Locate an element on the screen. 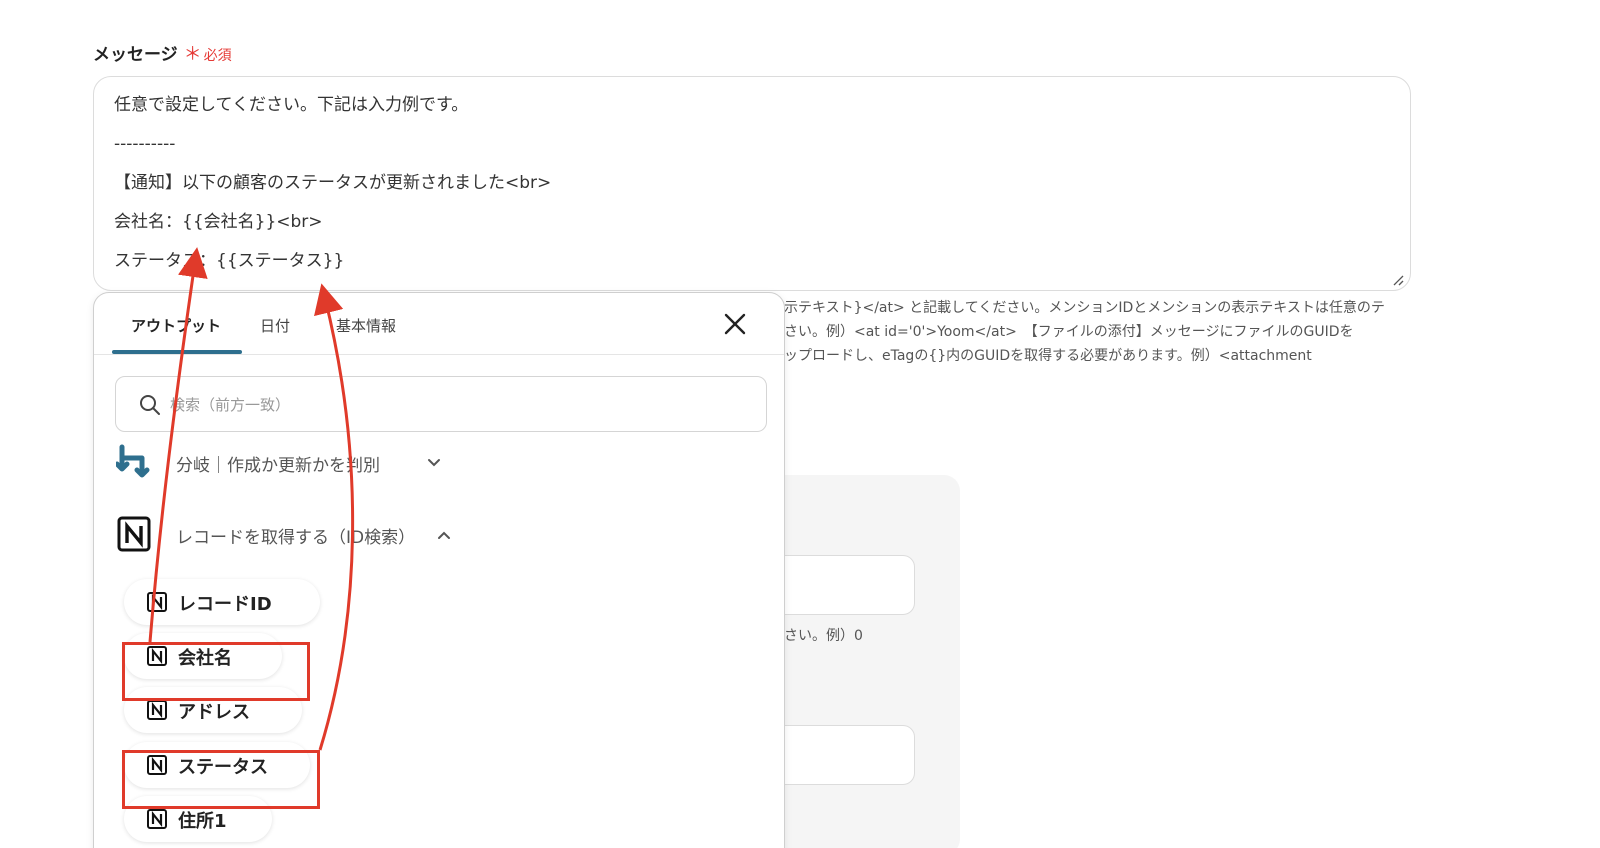  highlight-box-status is located at coordinates (221, 779).